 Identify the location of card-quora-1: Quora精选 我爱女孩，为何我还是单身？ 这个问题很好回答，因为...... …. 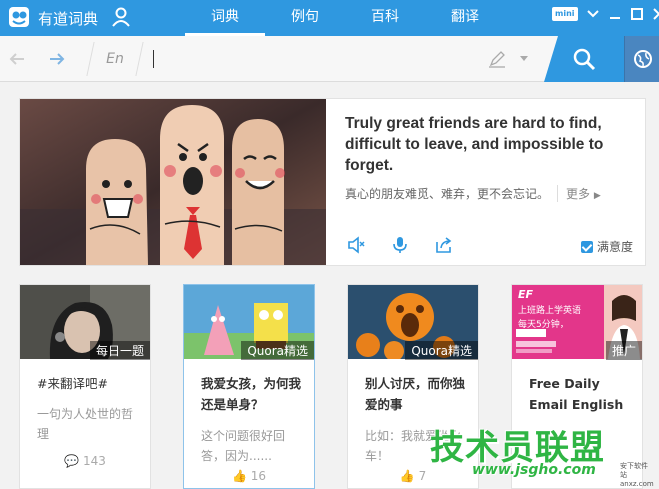
(249, 386).